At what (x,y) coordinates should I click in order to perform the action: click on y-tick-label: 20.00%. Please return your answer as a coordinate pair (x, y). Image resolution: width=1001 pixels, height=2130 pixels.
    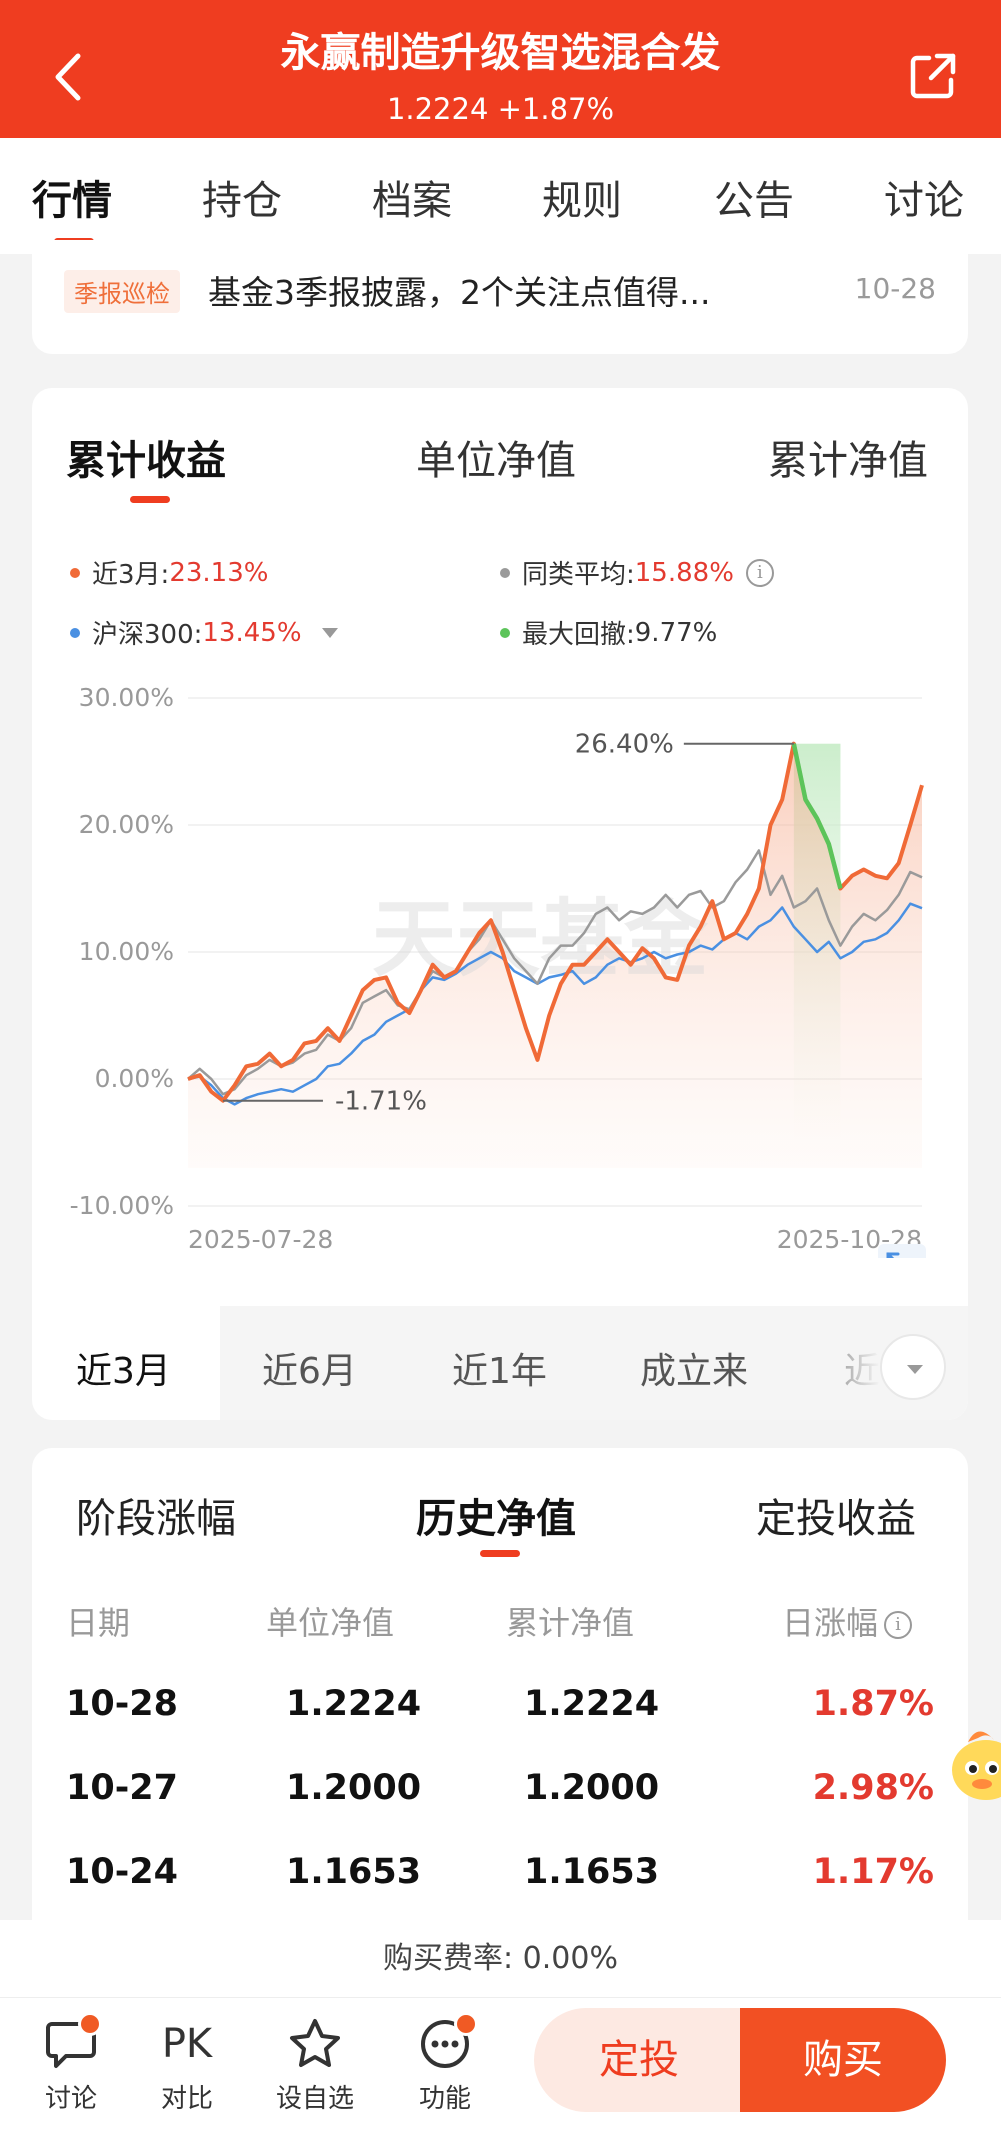
    Looking at the image, I should click on (126, 824).